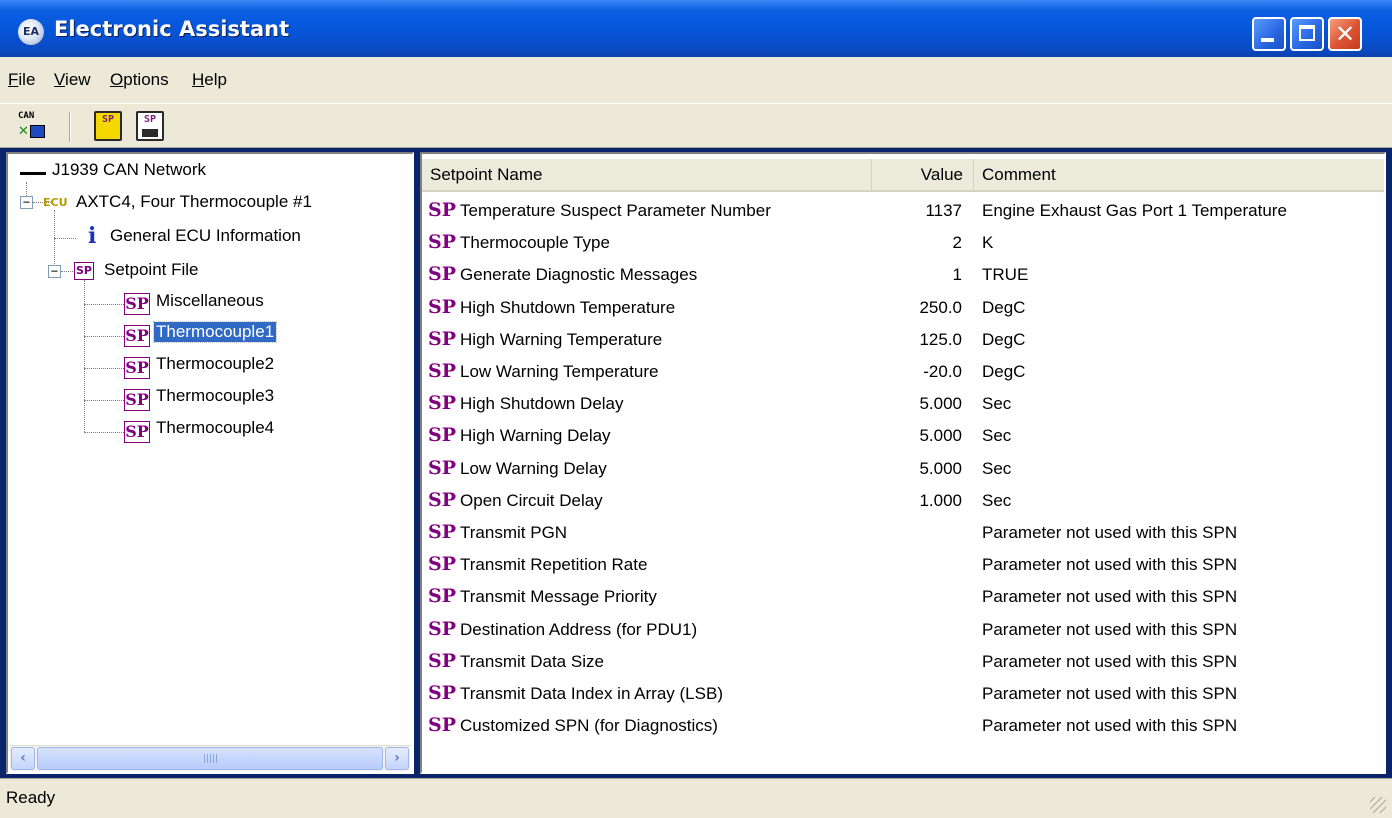 The height and width of the screenshot is (818, 1392). I want to click on setpoint-name-cell: SP Transmit Message Priority, so click(648, 596).